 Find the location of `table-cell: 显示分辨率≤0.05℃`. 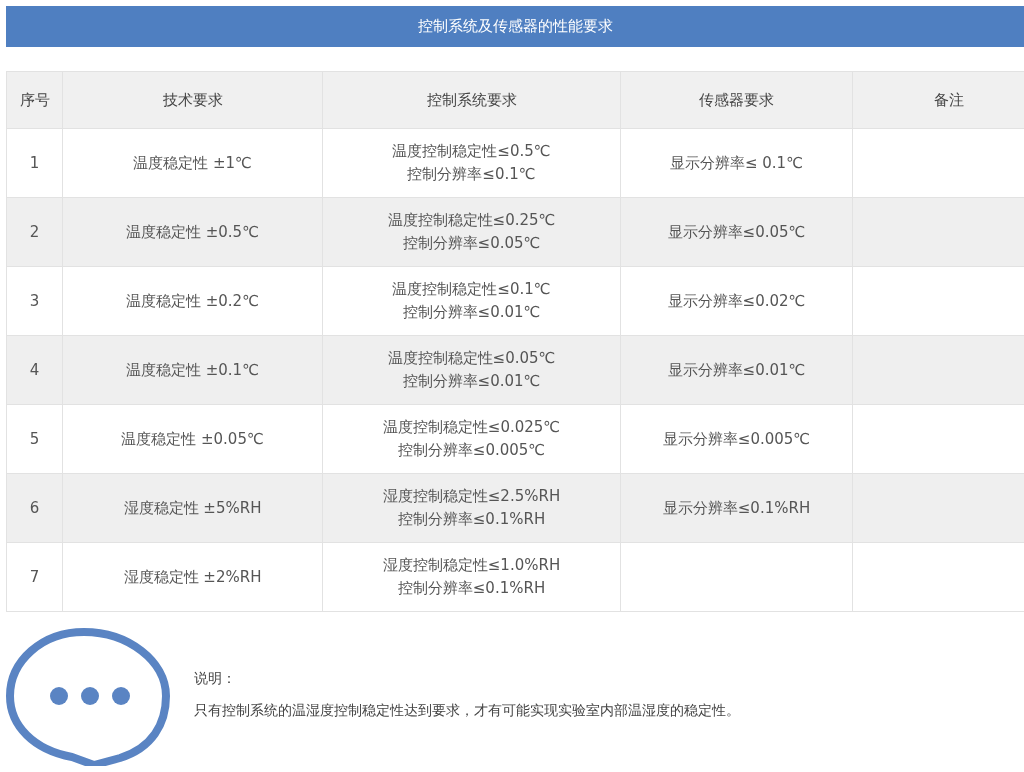

table-cell: 显示分辨率≤0.05℃ is located at coordinates (736, 232).